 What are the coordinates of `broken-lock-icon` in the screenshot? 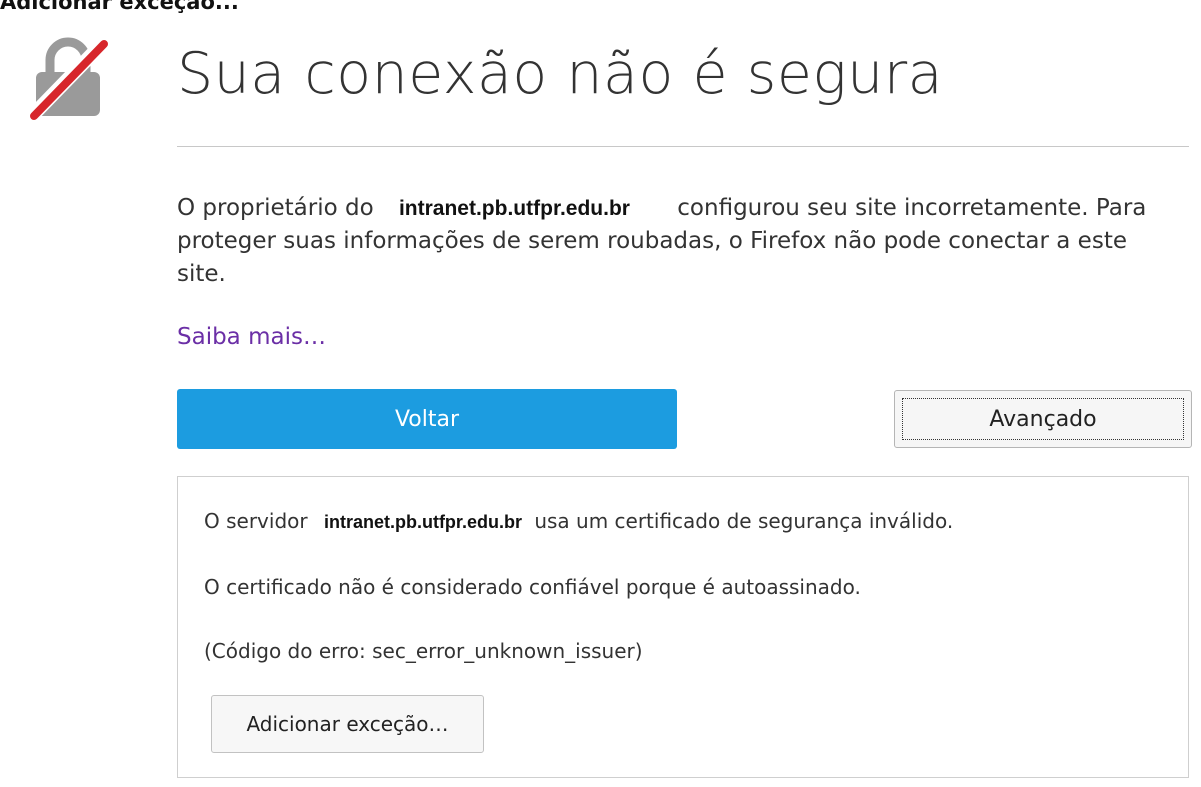 It's located at (68, 78).